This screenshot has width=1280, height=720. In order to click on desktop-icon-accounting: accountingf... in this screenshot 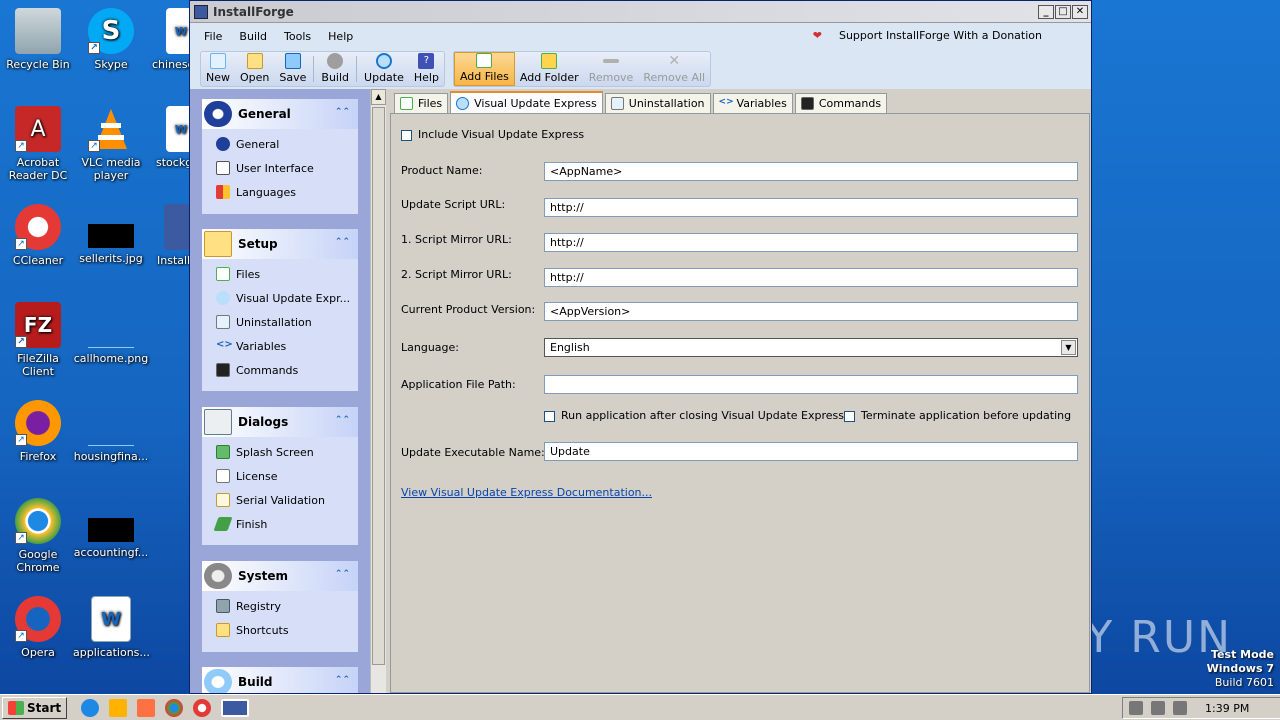, I will do `click(111, 528)`.